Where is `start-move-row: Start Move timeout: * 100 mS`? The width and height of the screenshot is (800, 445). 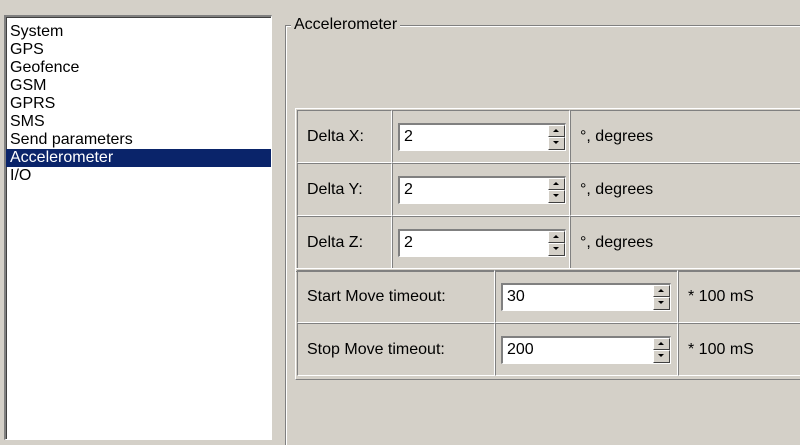
start-move-row: Start Move timeout: * 100 mS is located at coordinates (548, 296).